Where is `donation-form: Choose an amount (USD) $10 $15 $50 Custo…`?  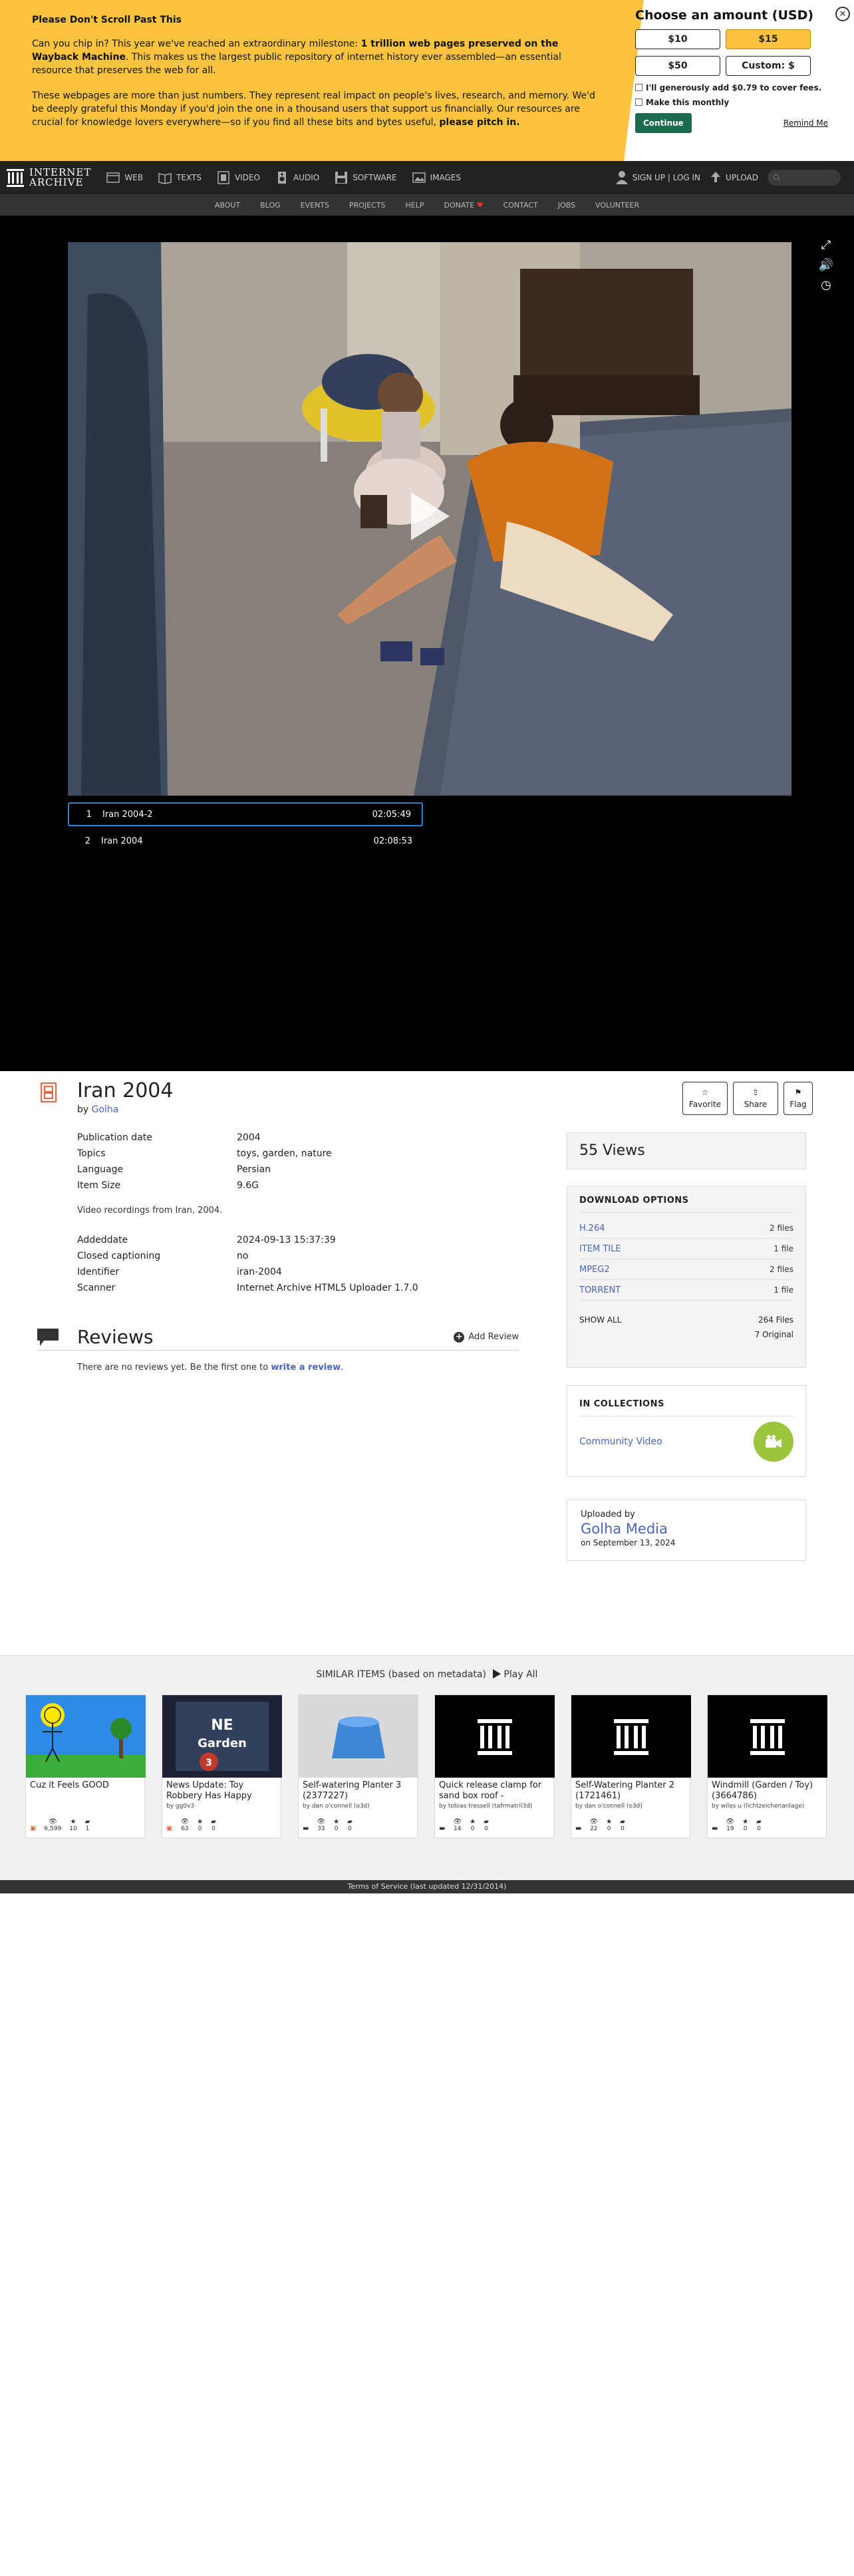 donation-form: Choose an amount (USD) $10 $15 $50 Custo… is located at coordinates (731, 70).